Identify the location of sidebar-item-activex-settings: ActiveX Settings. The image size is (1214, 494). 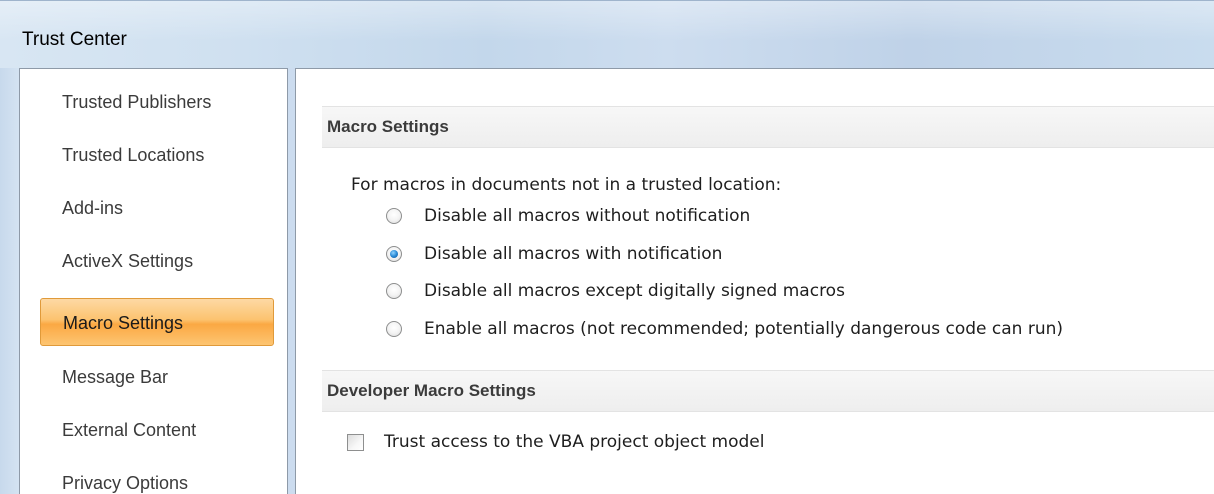
(157, 261).